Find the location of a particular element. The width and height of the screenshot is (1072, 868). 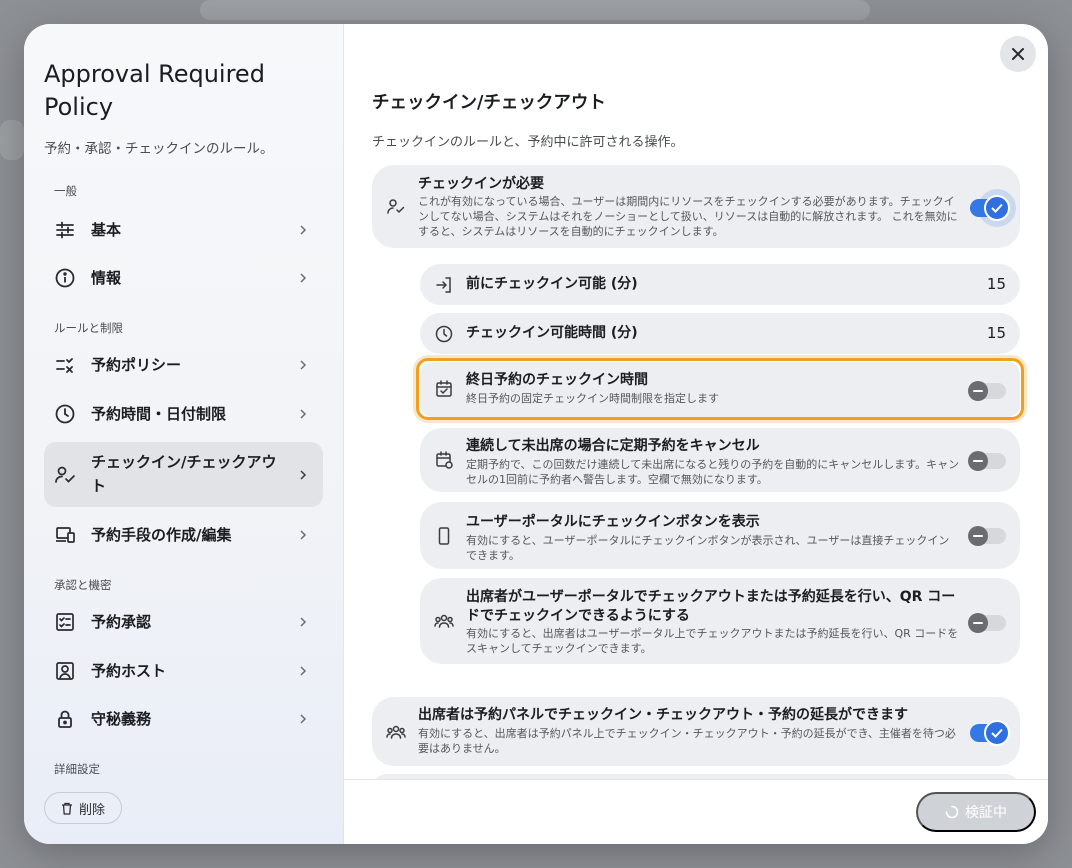

lock-icon is located at coordinates (65, 719).